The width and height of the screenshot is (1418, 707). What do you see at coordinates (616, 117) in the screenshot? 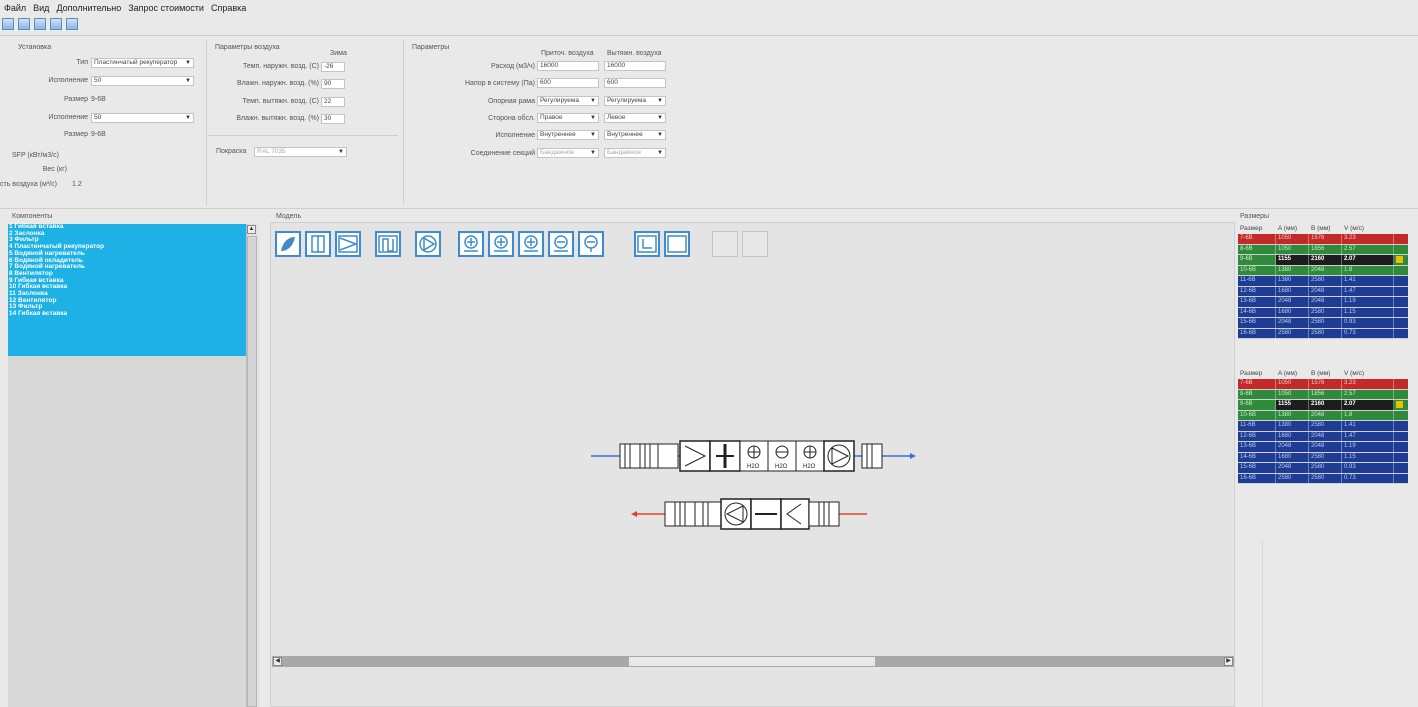
I see `service-side-exhaust-value: Левое` at bounding box center [616, 117].